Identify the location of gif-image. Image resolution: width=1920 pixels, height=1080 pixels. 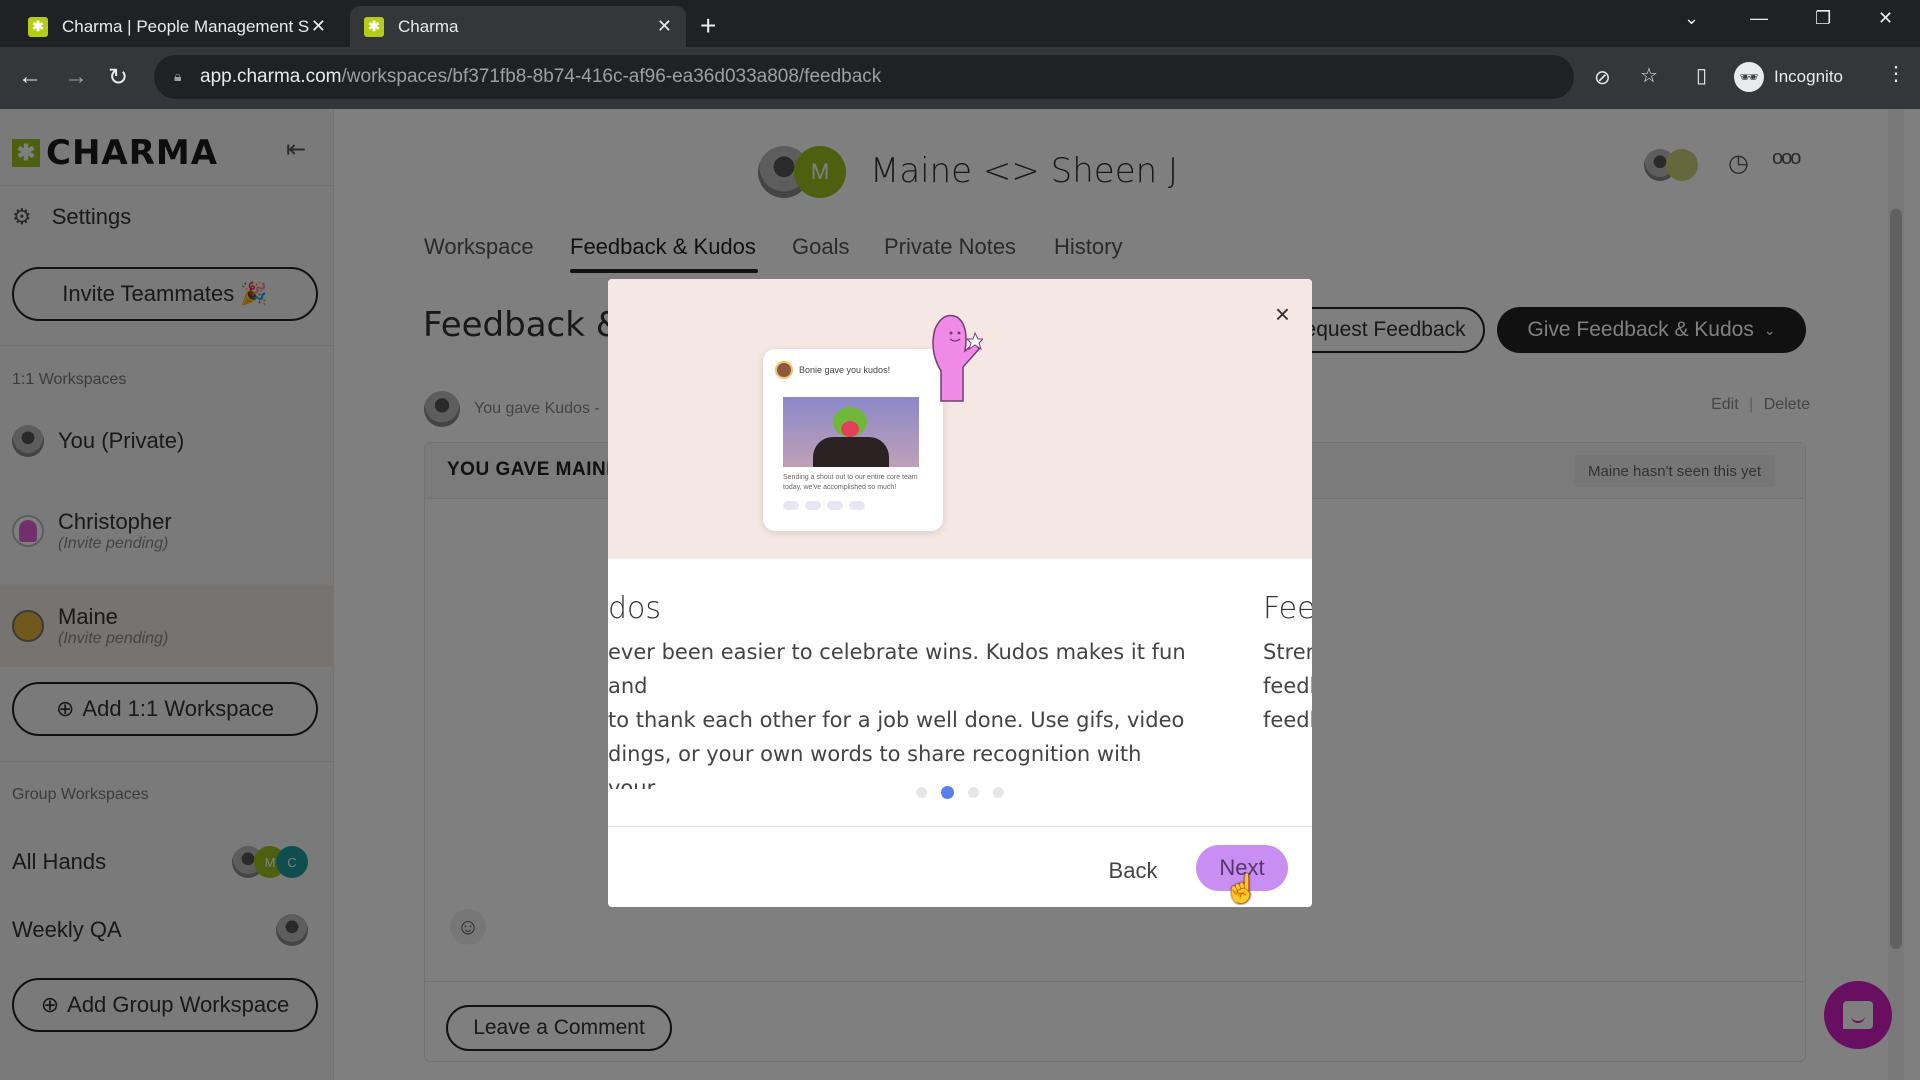
(851, 432).